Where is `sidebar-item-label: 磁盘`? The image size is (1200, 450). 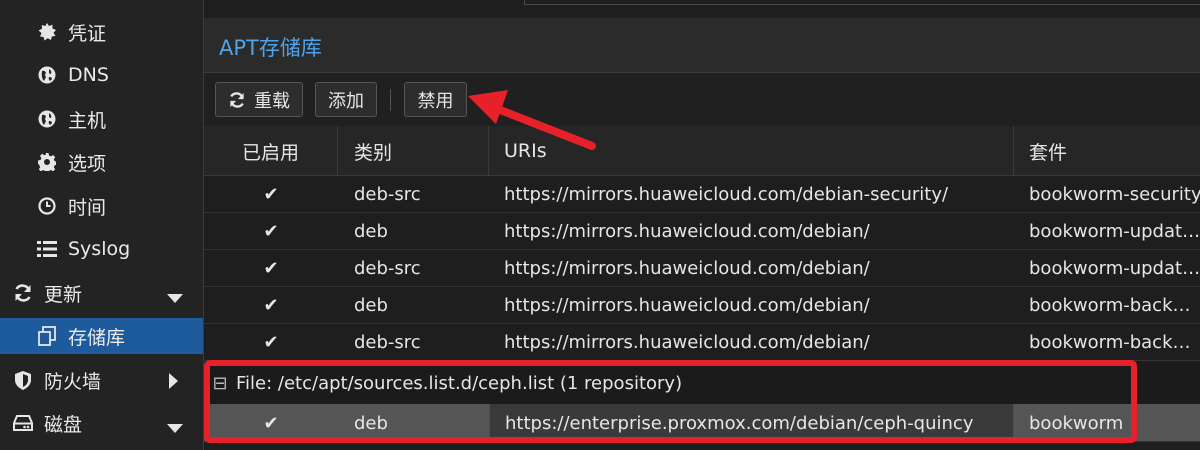
sidebar-item-label: 磁盘 is located at coordinates (63, 424).